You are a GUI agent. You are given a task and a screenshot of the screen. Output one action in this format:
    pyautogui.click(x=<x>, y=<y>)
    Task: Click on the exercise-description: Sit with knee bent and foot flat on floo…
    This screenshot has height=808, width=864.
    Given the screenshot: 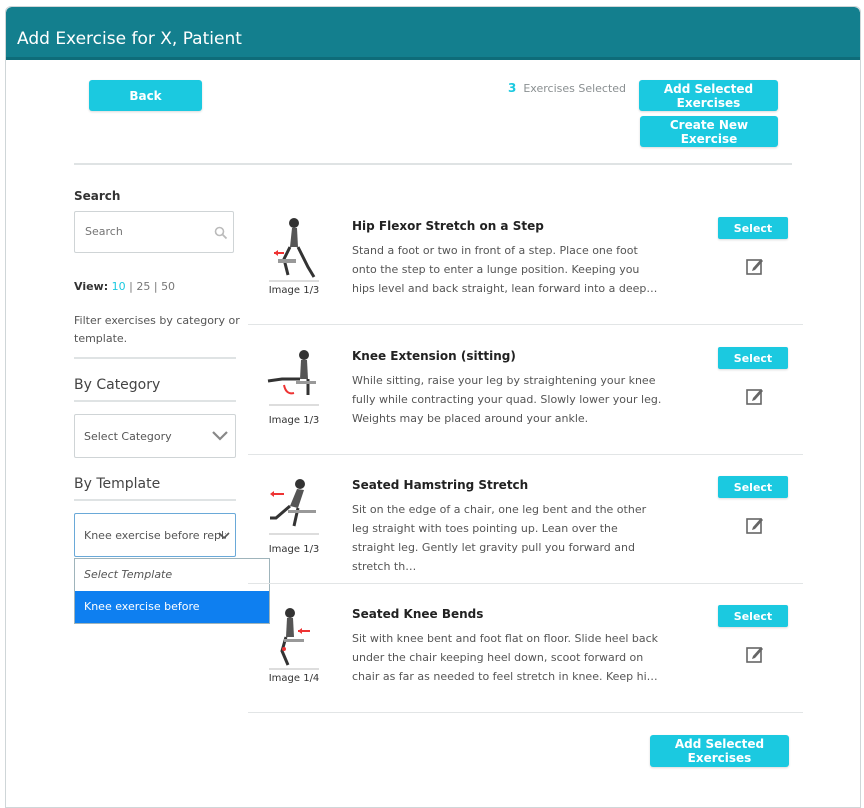 What is the action you would take?
    pyautogui.click(x=505, y=657)
    